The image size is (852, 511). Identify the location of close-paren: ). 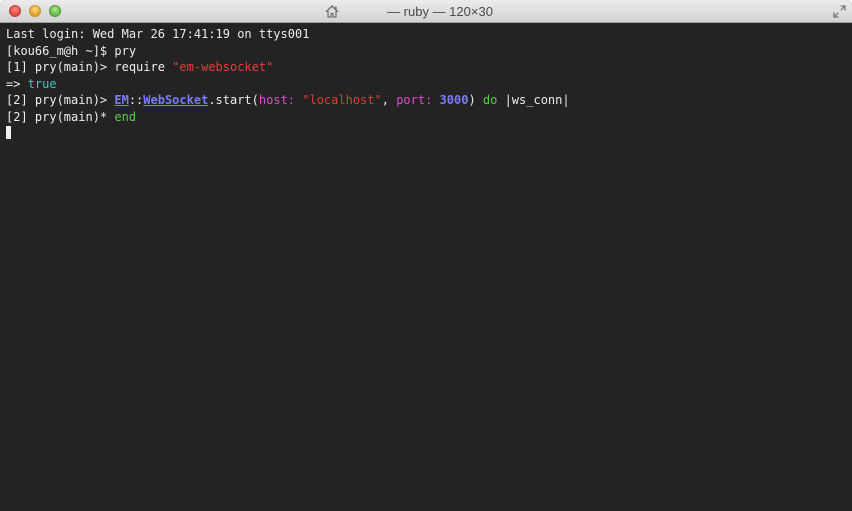
(475, 100).